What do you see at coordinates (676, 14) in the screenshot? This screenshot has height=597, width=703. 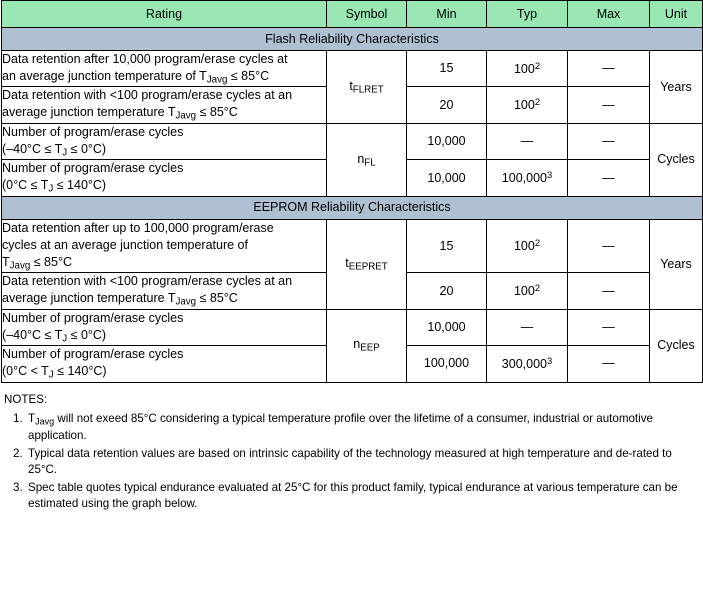 I see `column-header-unit: Unit` at bounding box center [676, 14].